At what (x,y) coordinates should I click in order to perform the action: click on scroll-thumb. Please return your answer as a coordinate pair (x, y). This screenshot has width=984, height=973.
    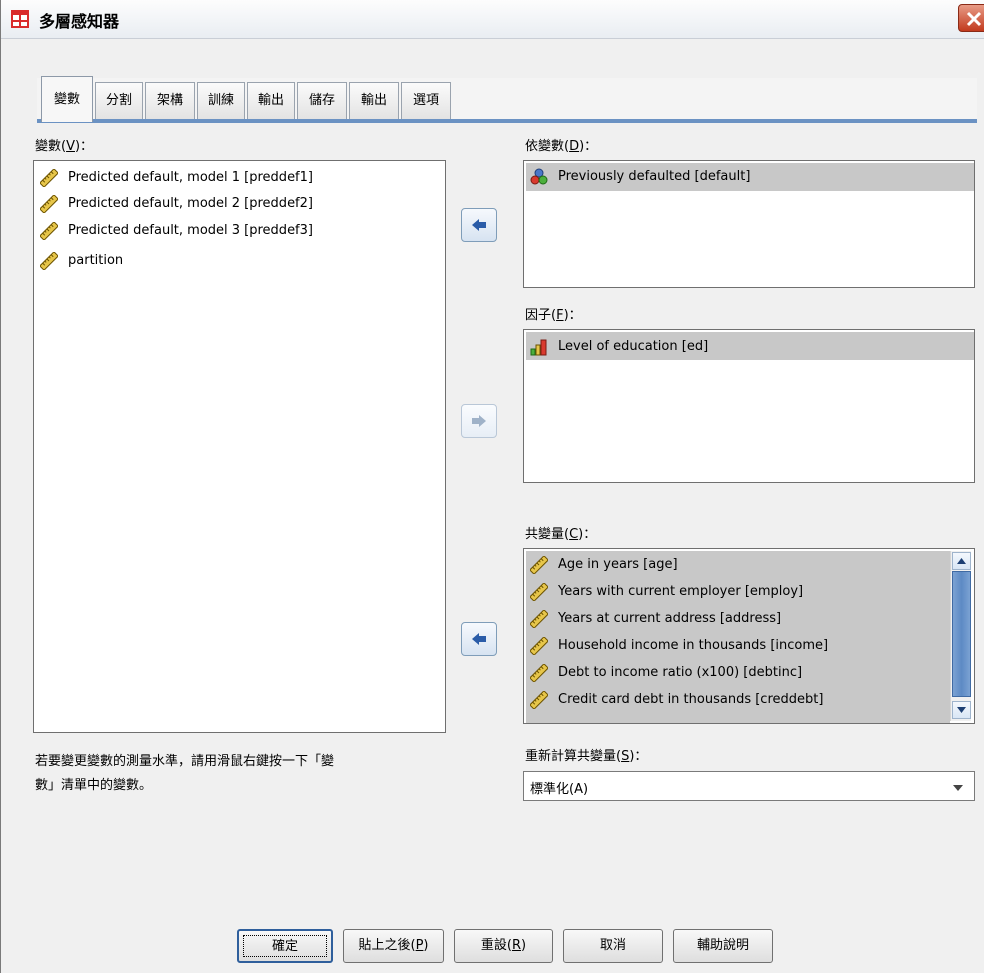
    Looking at the image, I should click on (961, 634).